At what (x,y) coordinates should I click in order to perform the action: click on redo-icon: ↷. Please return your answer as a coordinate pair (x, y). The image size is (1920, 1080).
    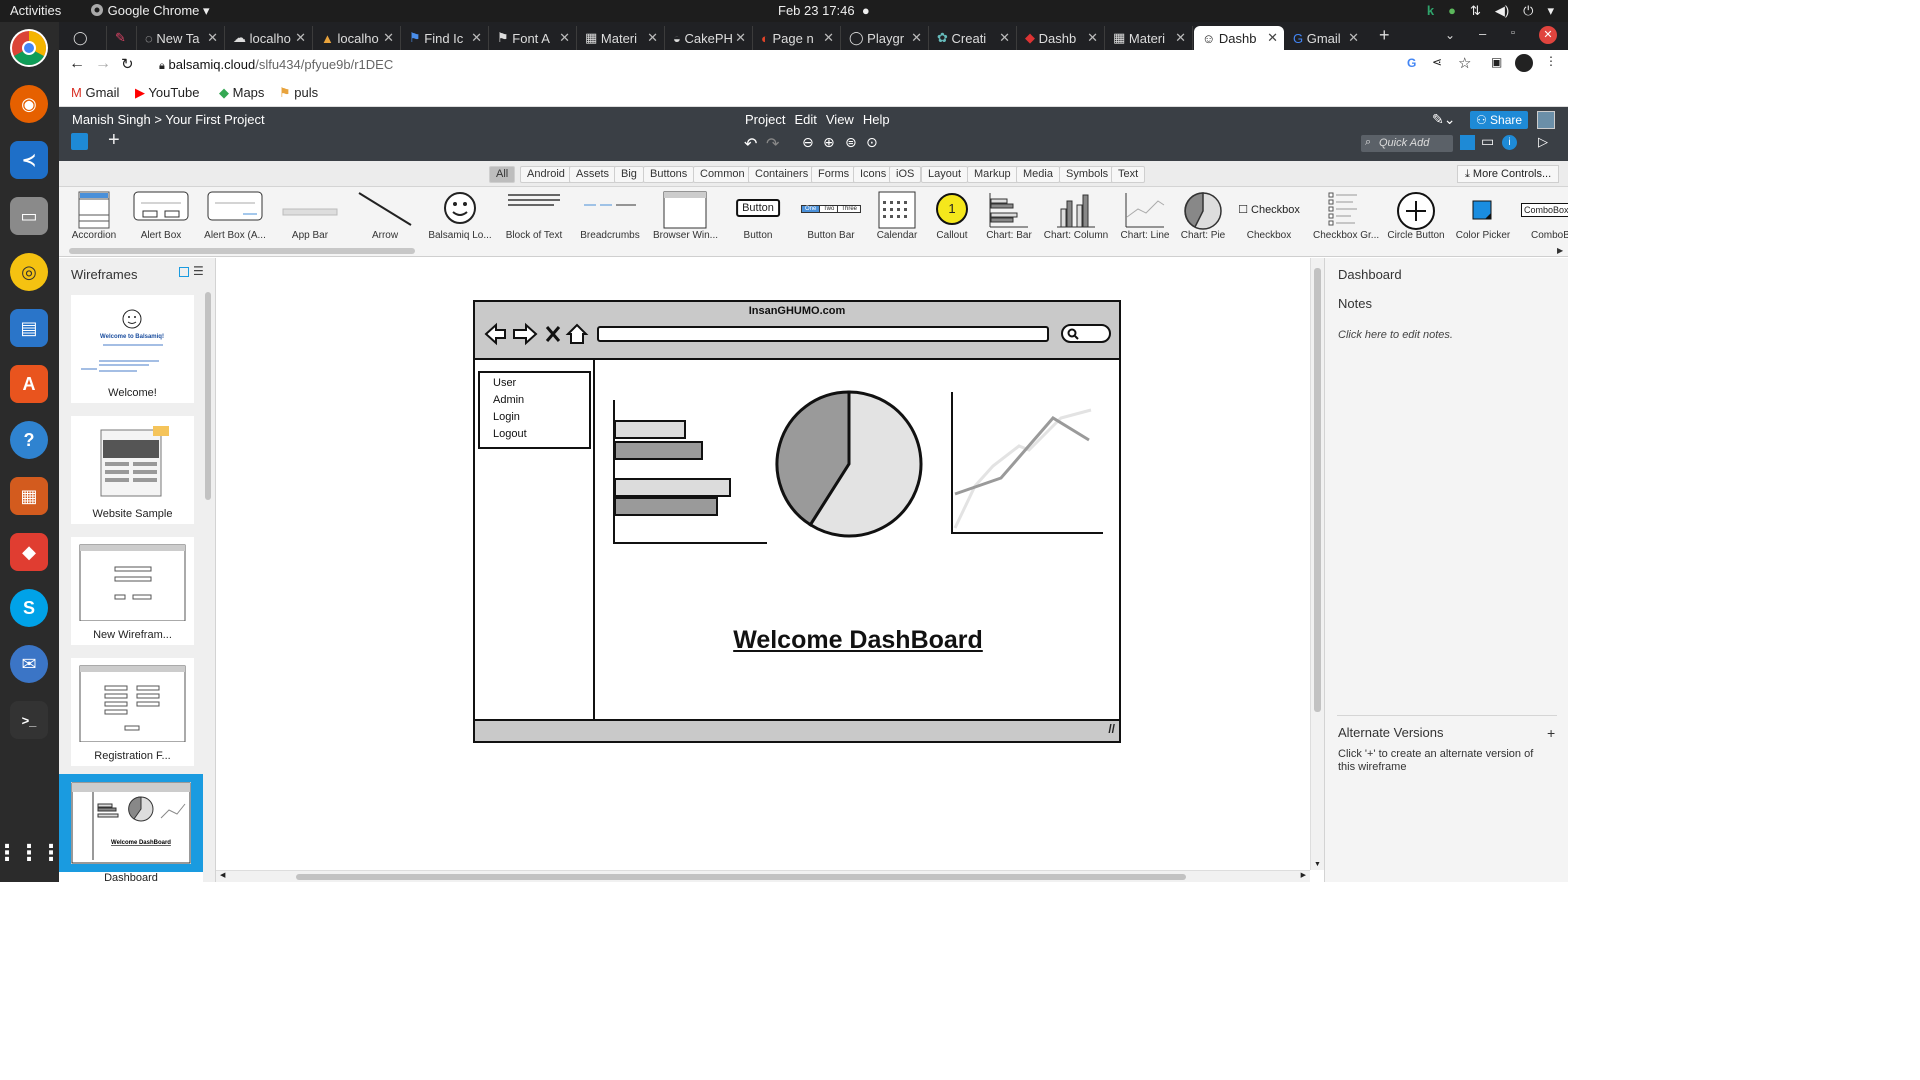
    Looking at the image, I should click on (772, 144).